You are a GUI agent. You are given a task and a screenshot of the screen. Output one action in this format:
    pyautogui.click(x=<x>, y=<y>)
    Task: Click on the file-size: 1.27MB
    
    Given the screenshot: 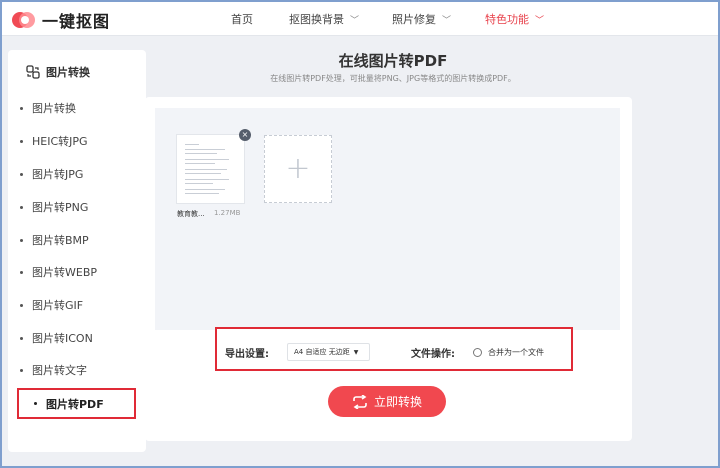 What is the action you would take?
    pyautogui.click(x=227, y=213)
    